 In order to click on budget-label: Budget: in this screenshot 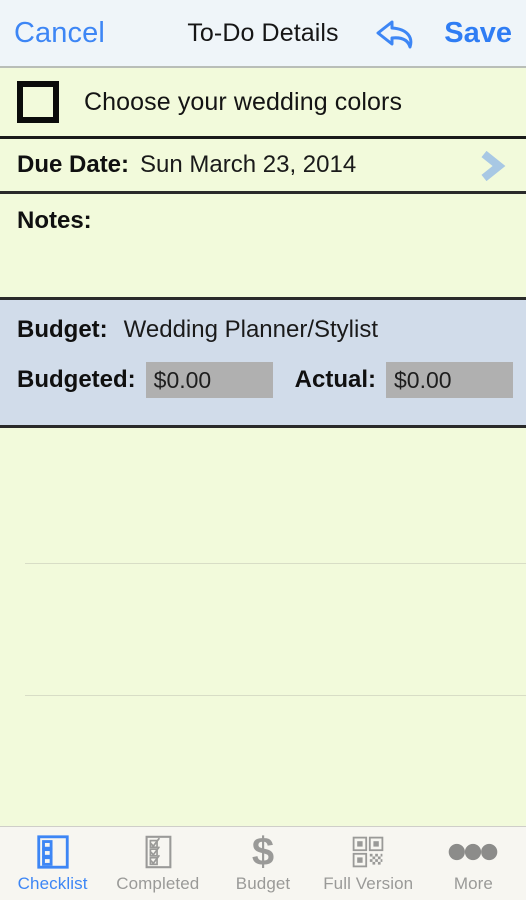, I will do `click(62, 329)`.